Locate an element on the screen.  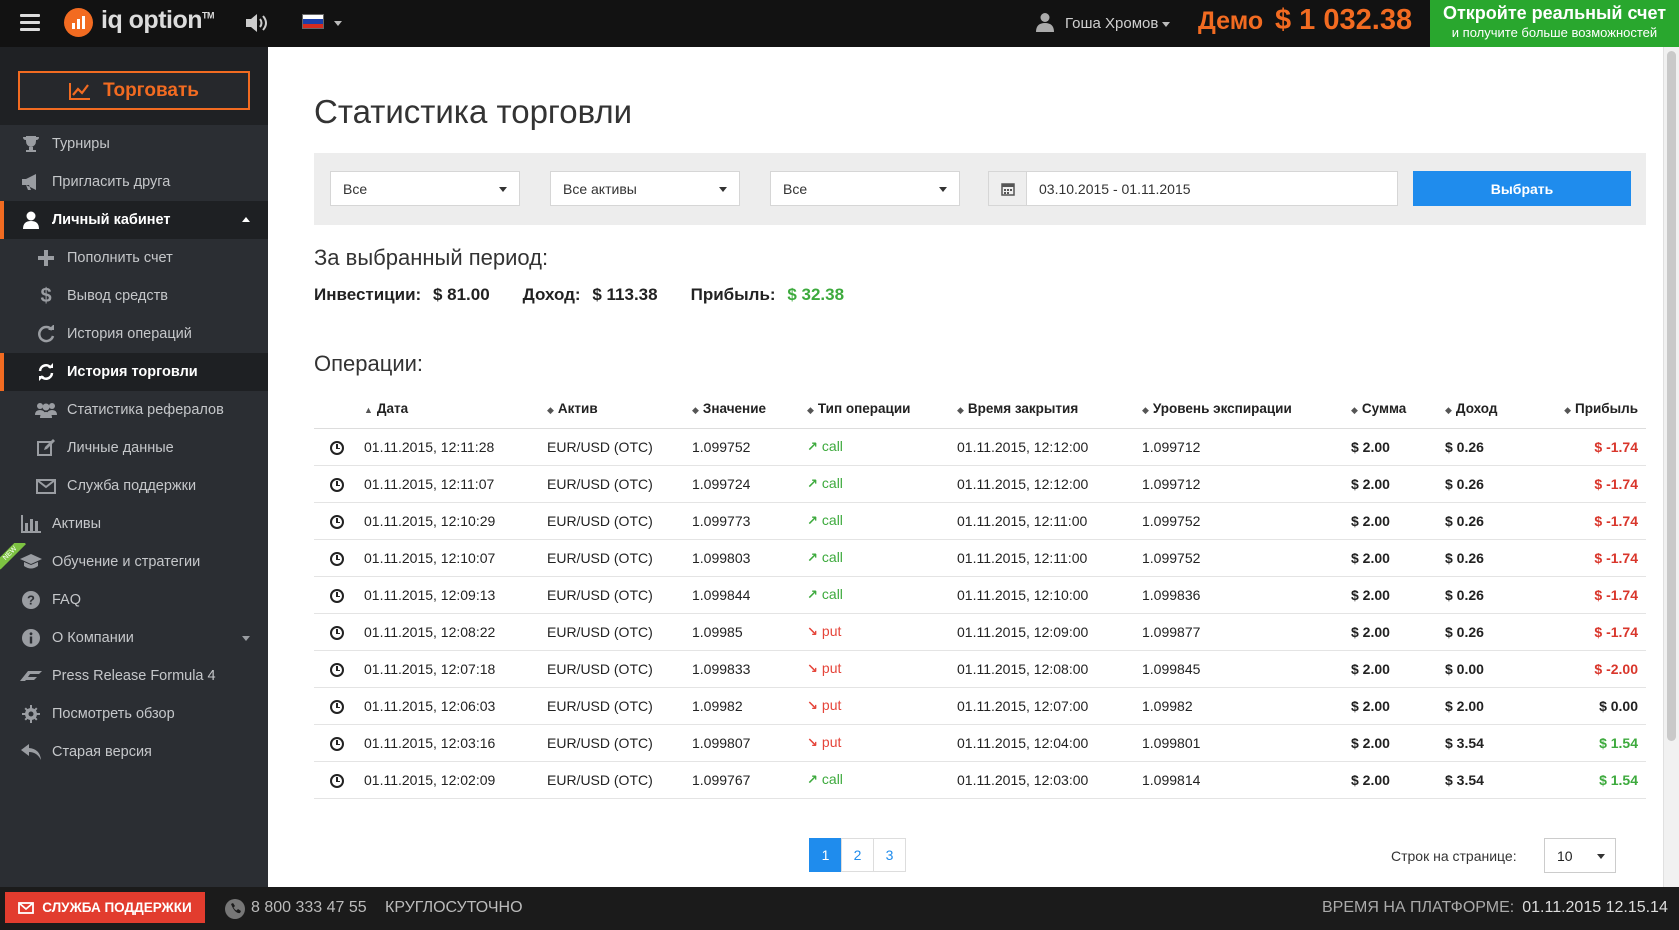
trophy-icon is located at coordinates (31, 144).